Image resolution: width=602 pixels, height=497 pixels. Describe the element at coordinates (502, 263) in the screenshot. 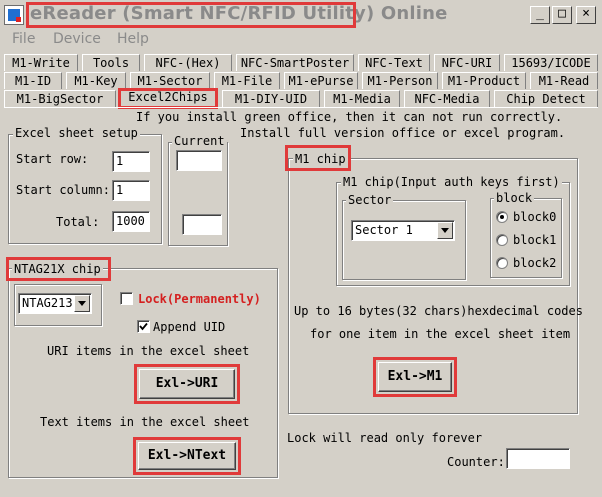

I see `block2-radio` at that location.